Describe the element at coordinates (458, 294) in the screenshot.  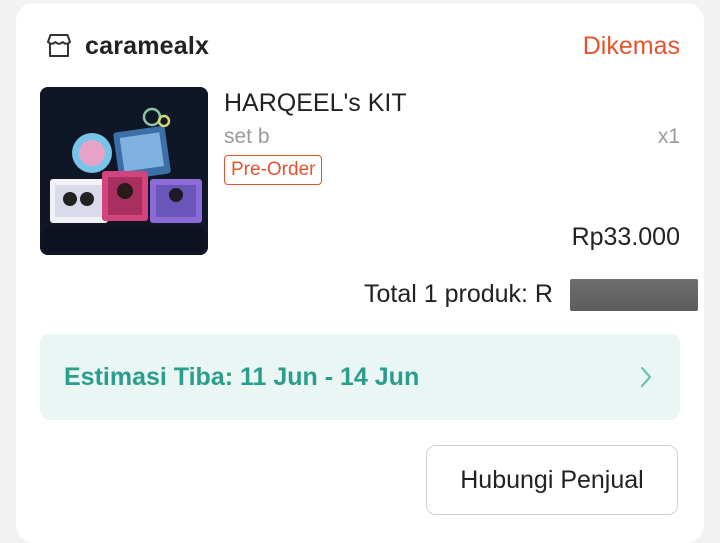
I see `order-total: Total 1 produk: R` at that location.